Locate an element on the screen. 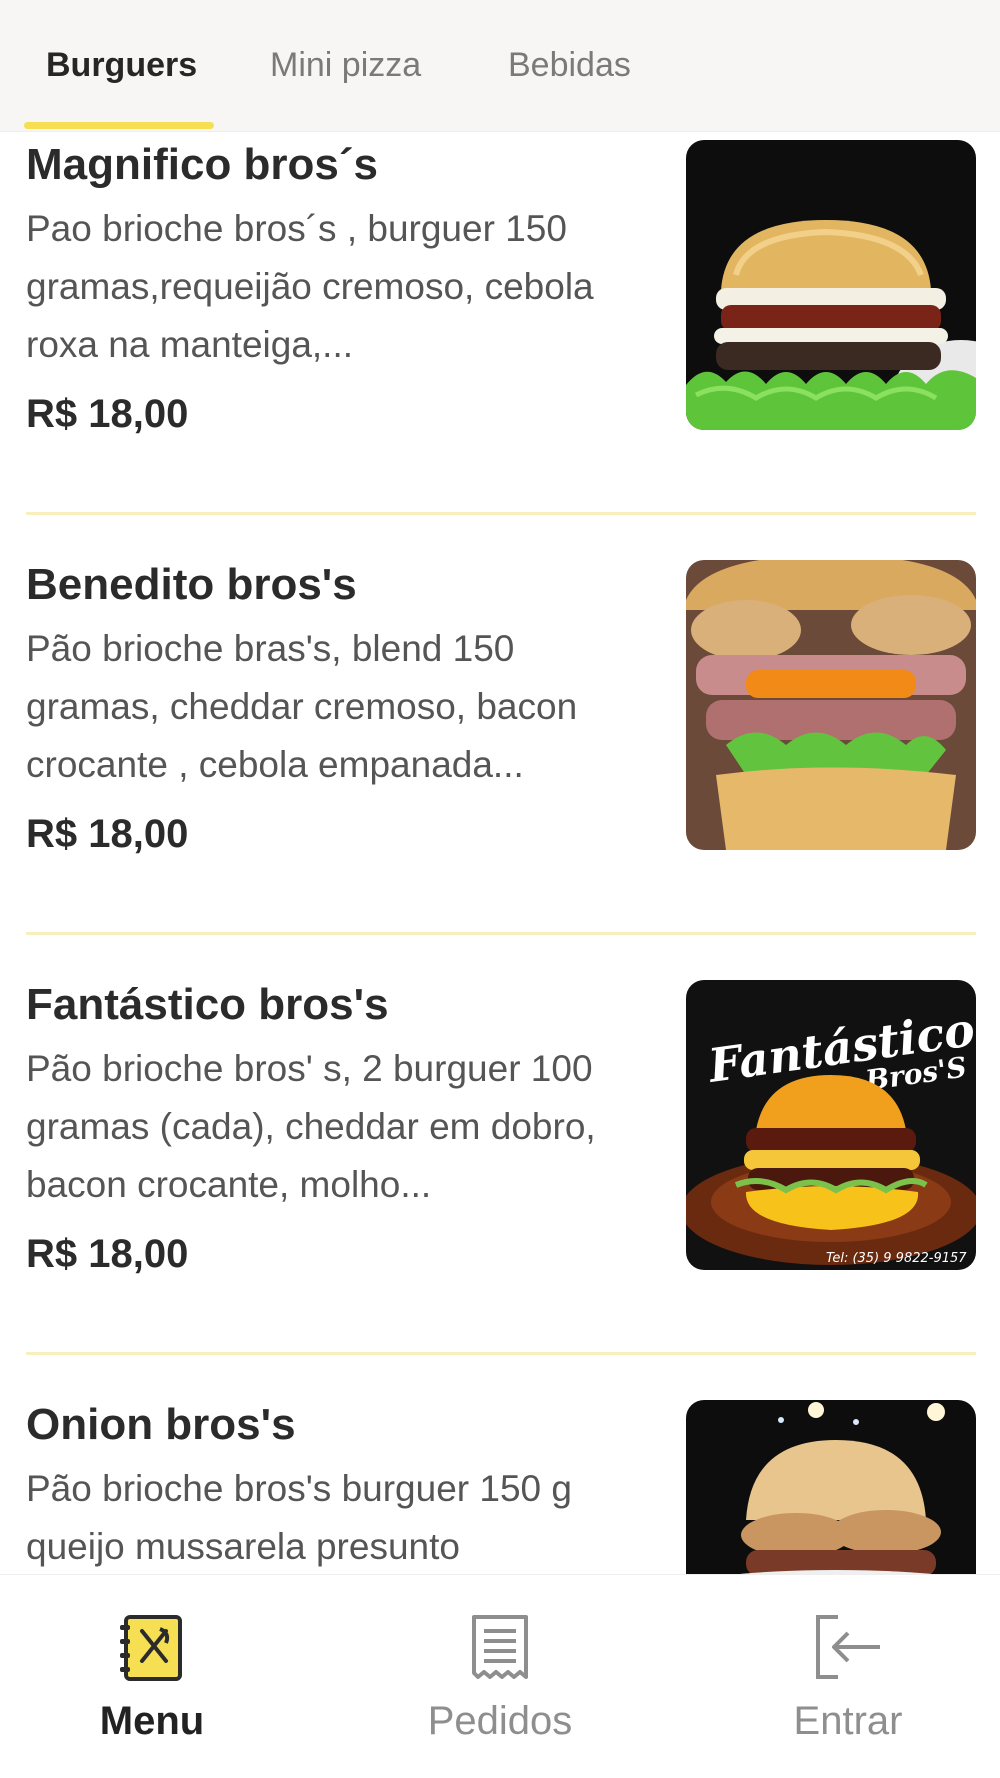  active-tab-indicator is located at coordinates (119, 125).